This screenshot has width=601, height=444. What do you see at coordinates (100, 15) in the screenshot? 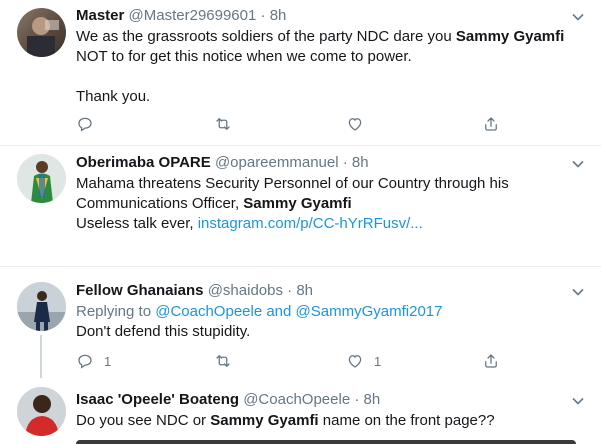
I see `display-name: Master` at bounding box center [100, 15].